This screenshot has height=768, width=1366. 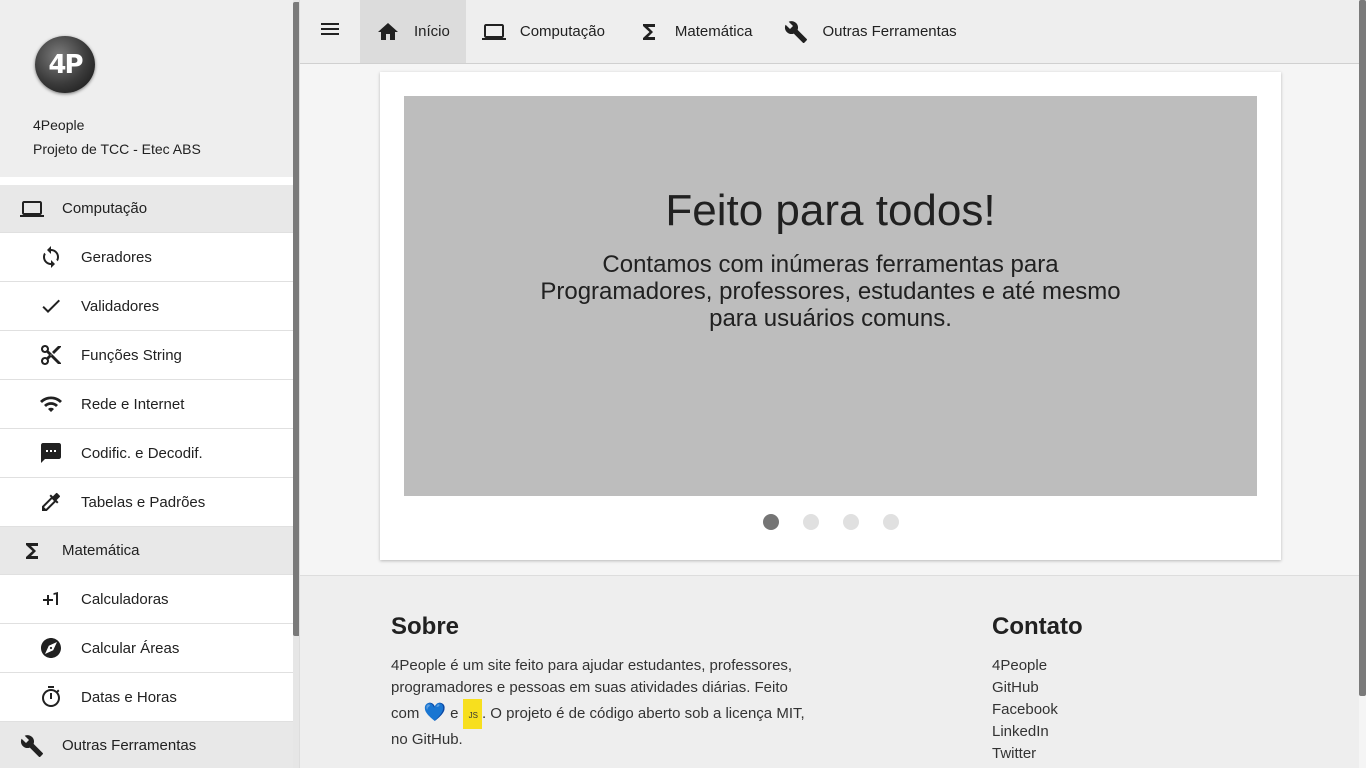 What do you see at coordinates (51, 306) in the screenshot?
I see `check-icon` at bounding box center [51, 306].